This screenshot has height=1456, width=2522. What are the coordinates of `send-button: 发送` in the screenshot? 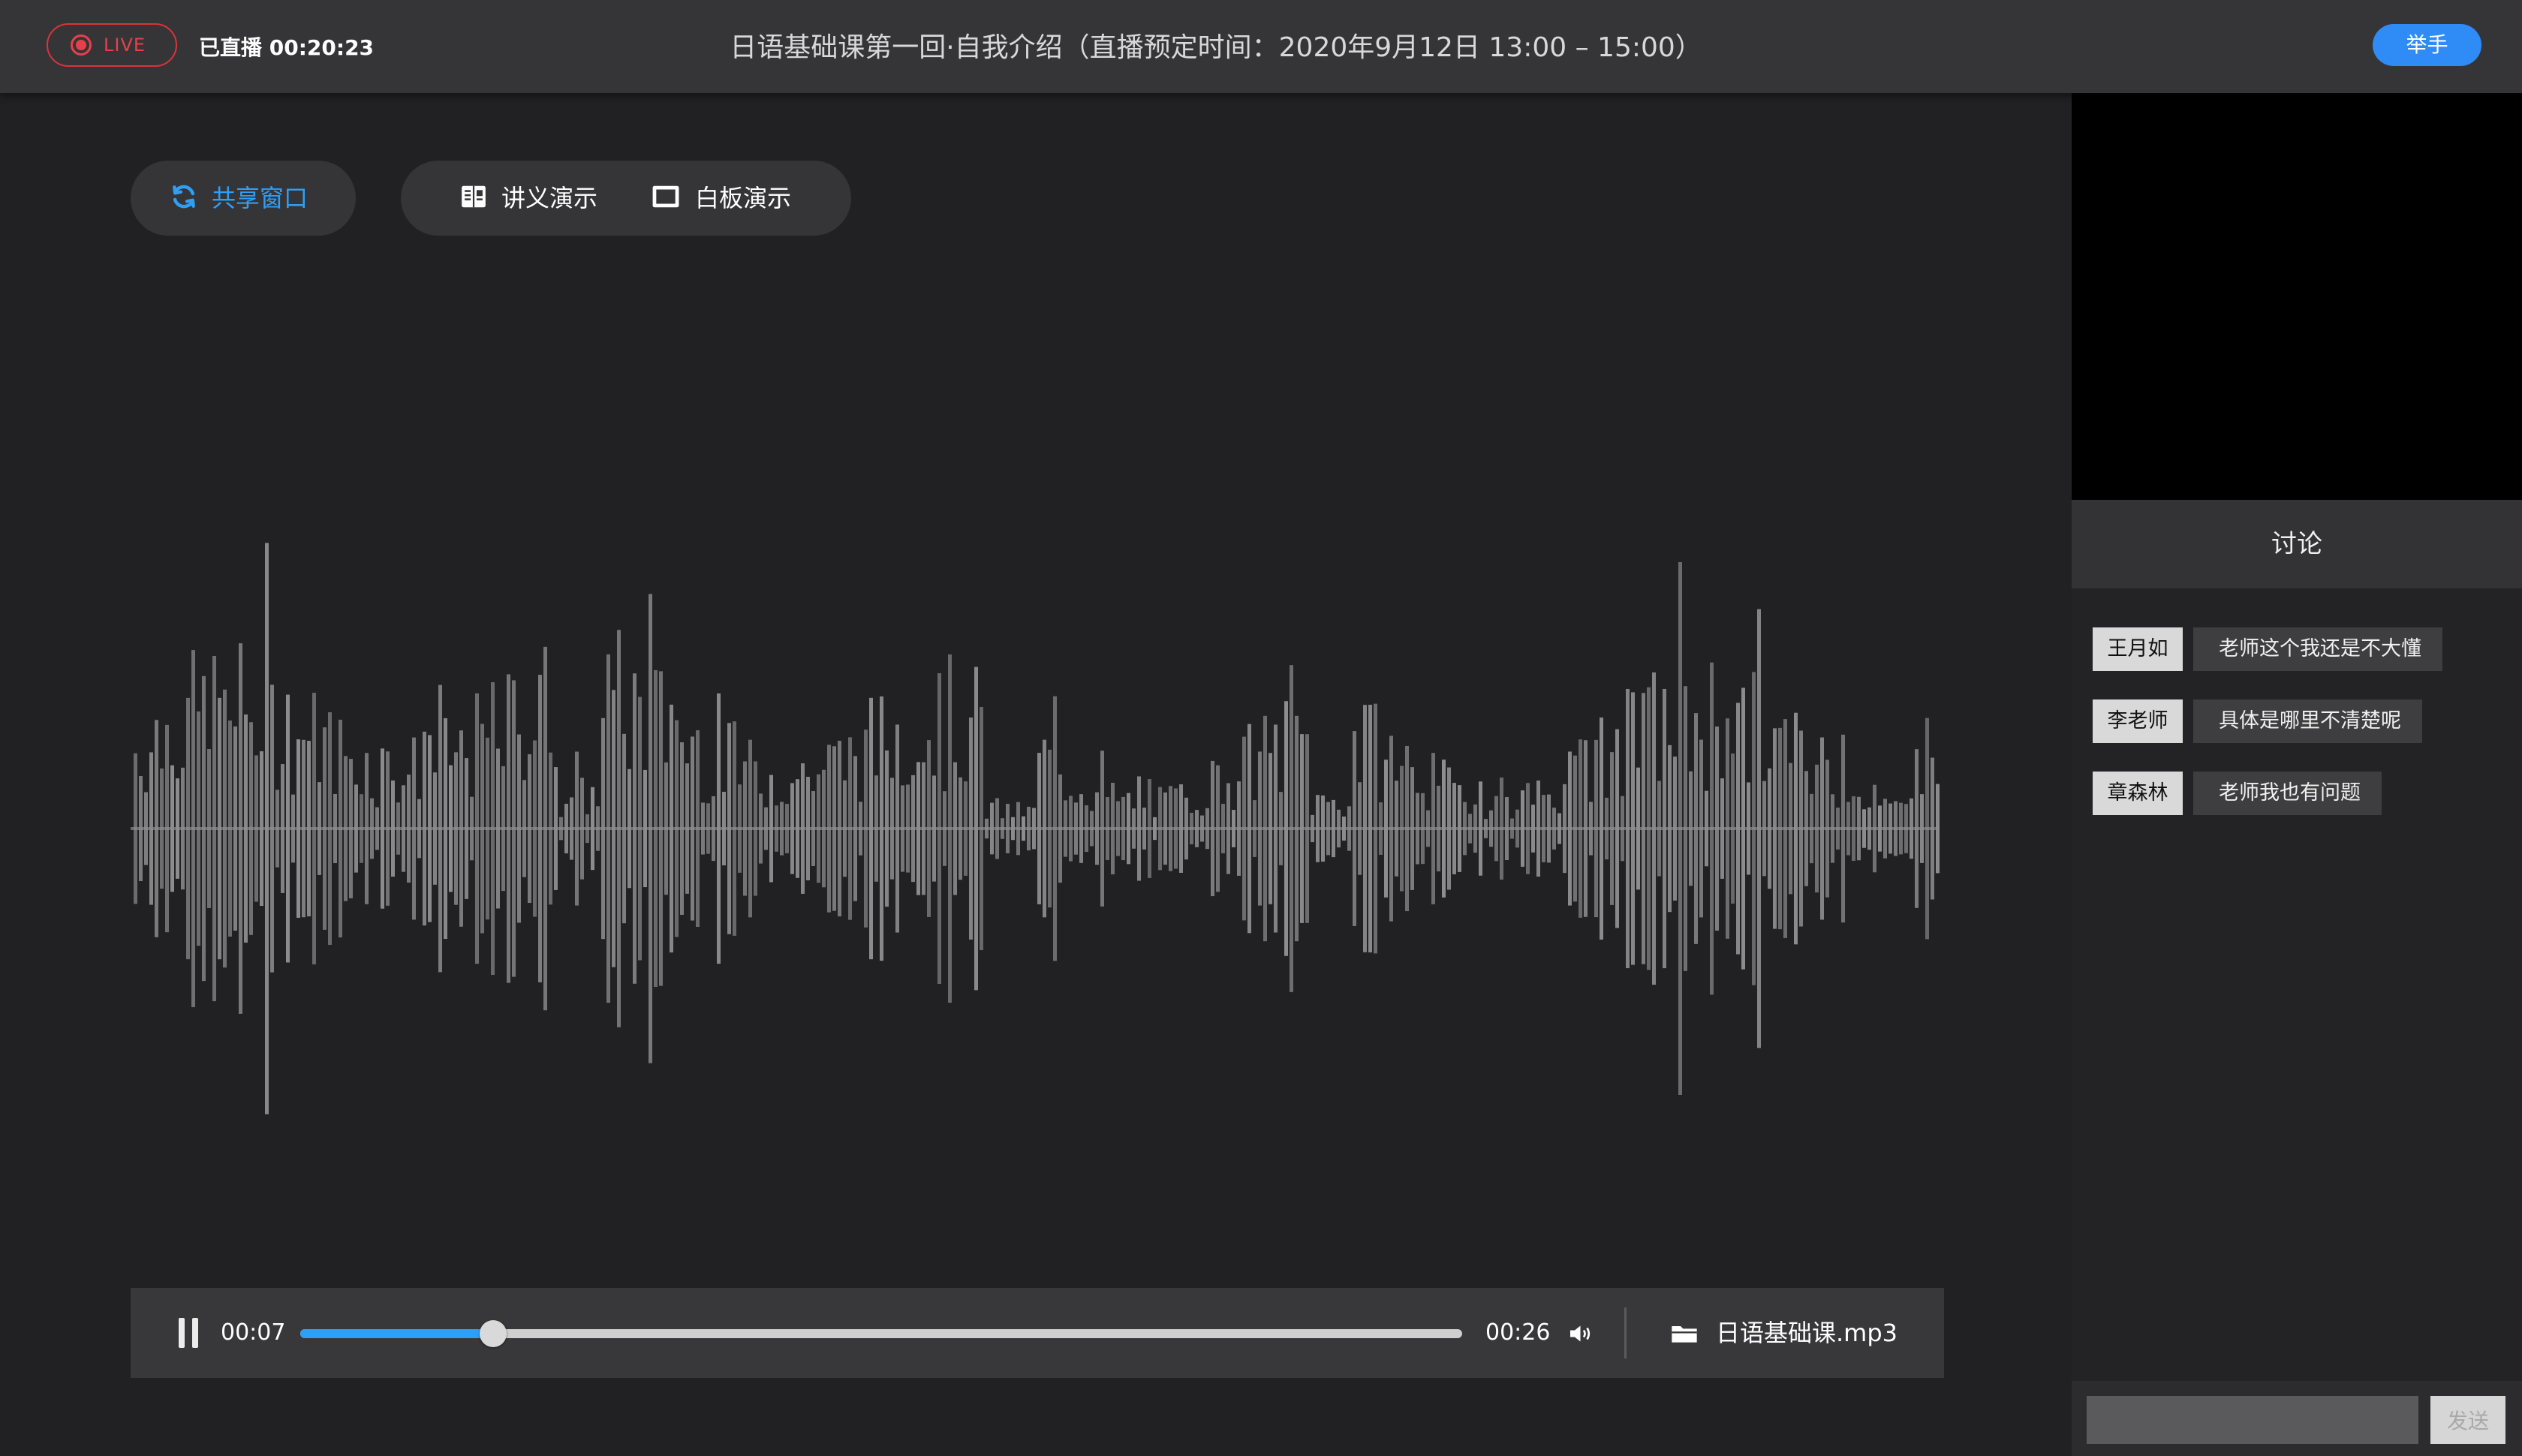 It's located at (2467, 1420).